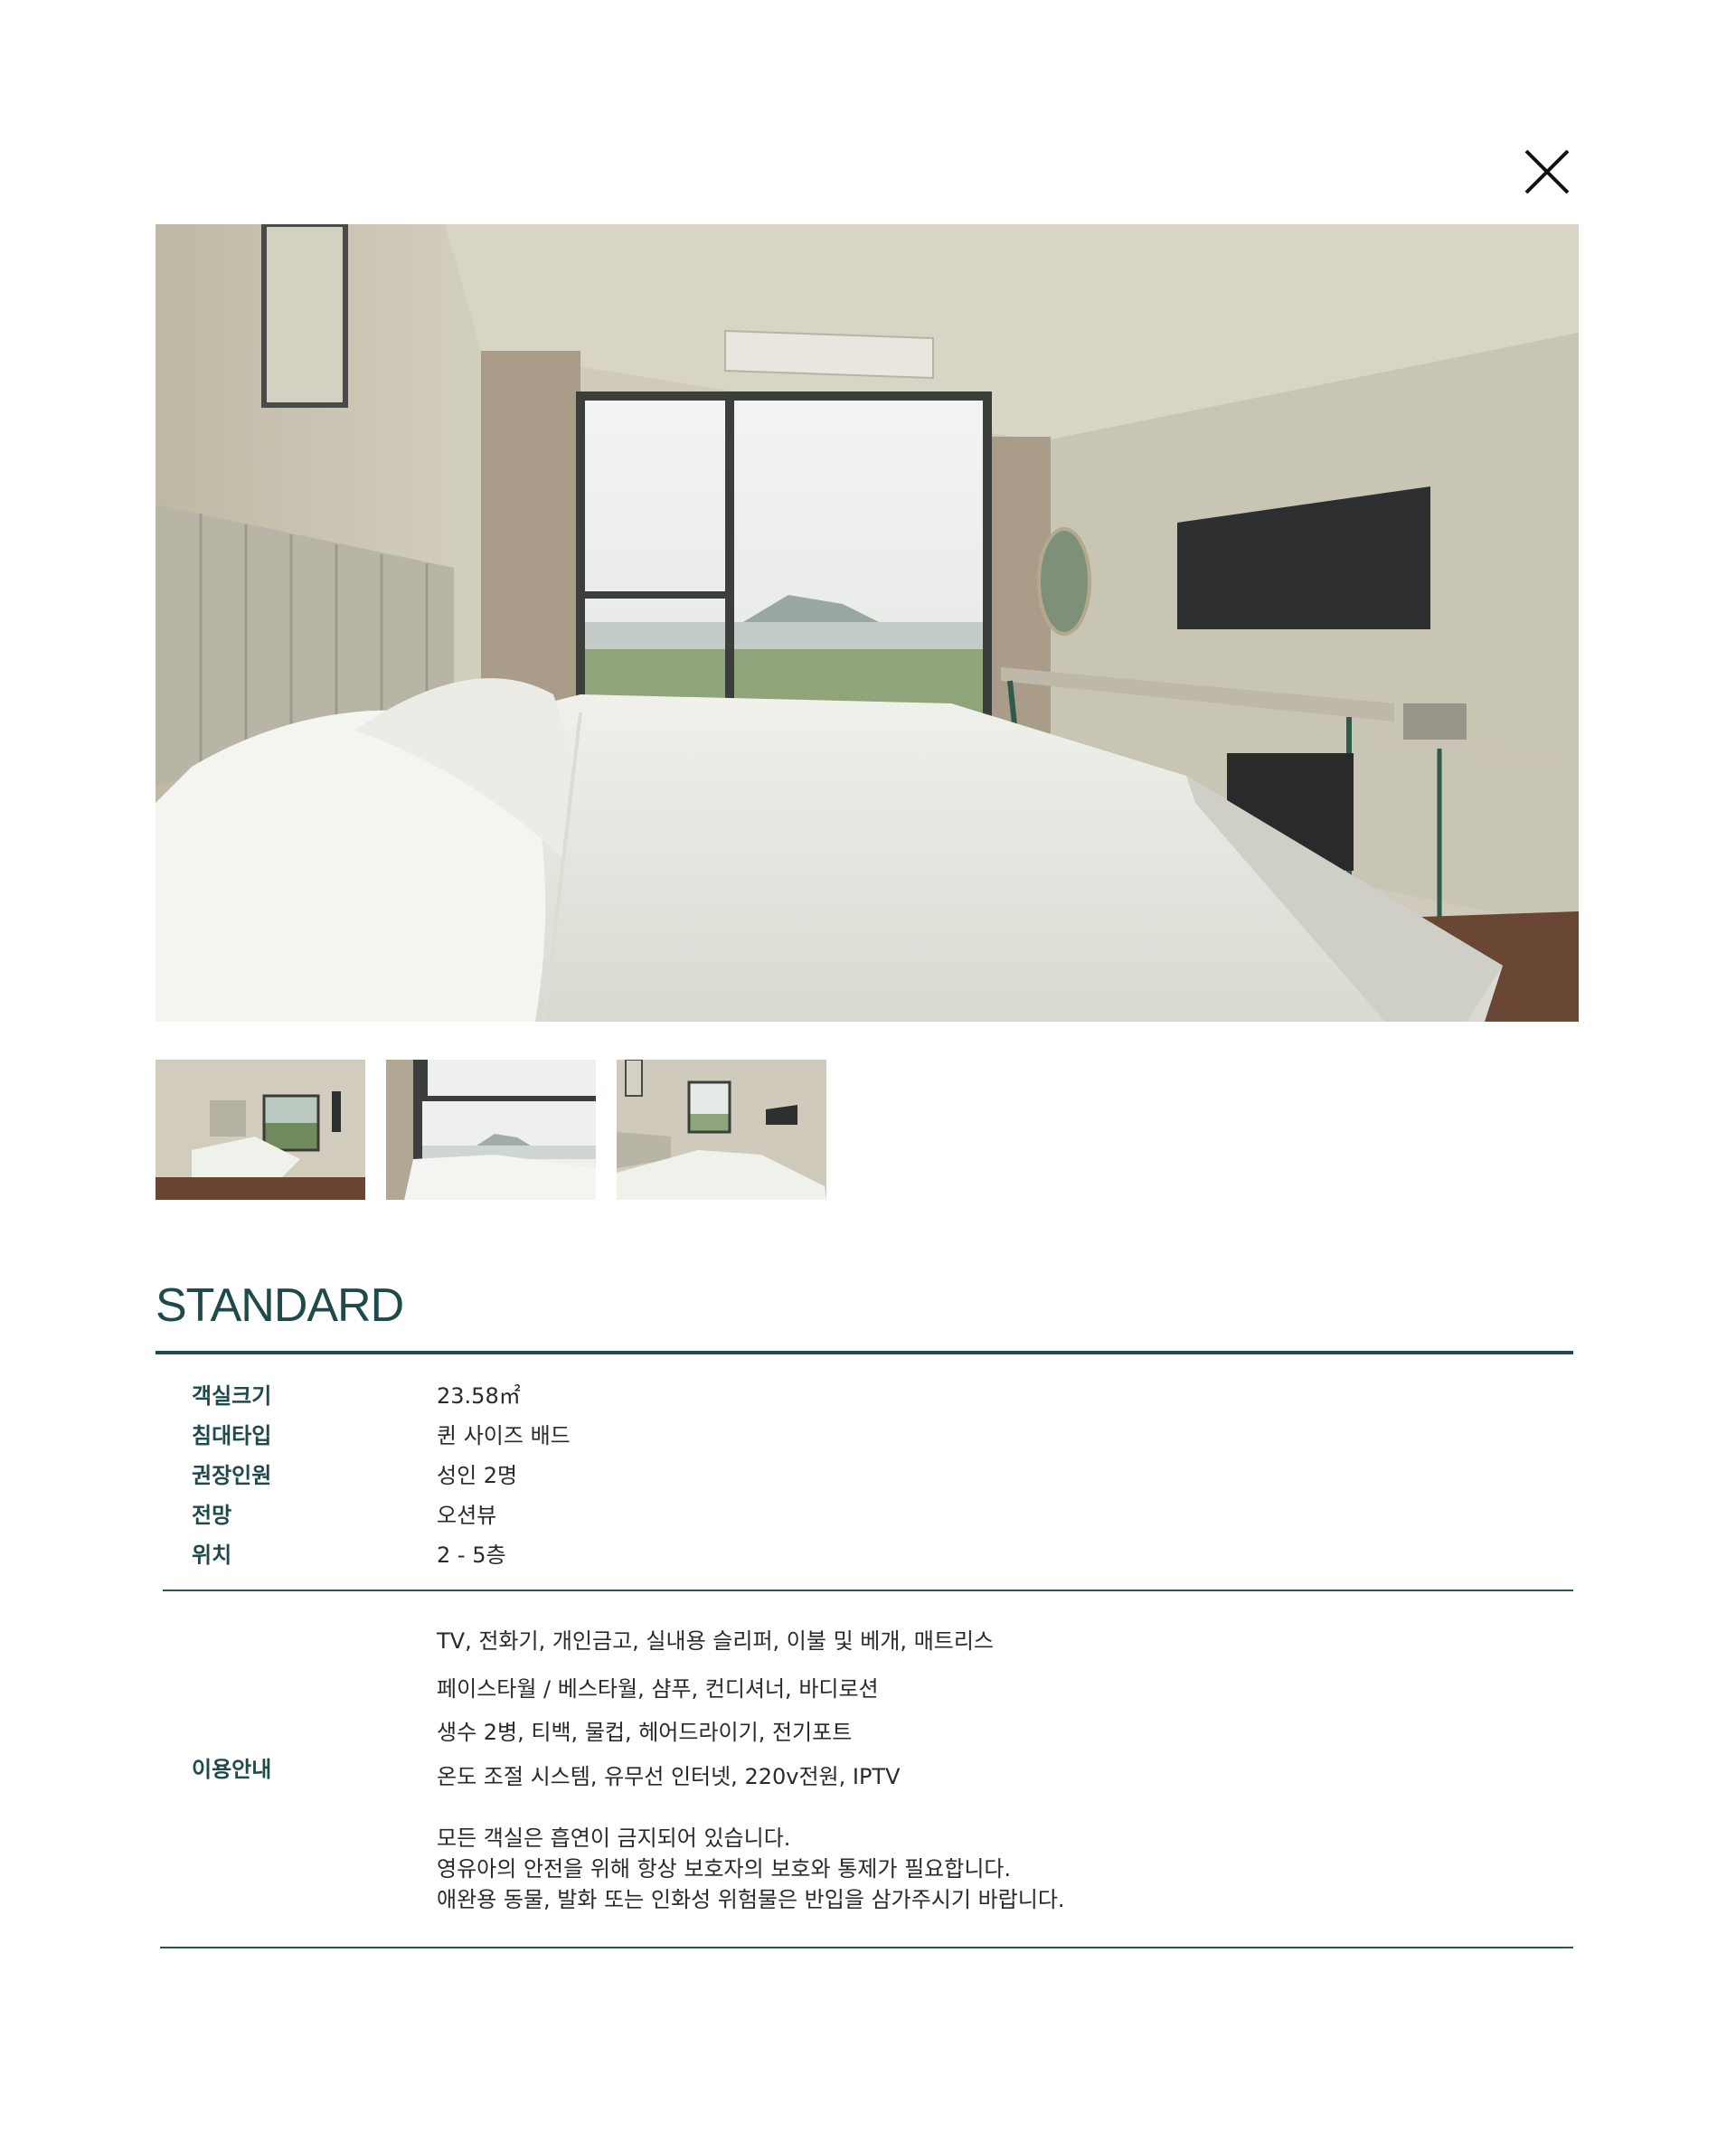  I want to click on close-icon, so click(1547, 171).